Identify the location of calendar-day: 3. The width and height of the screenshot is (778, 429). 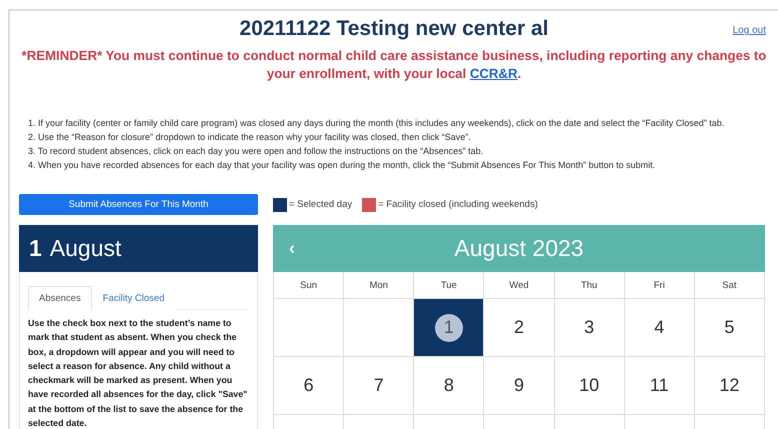
(589, 328).